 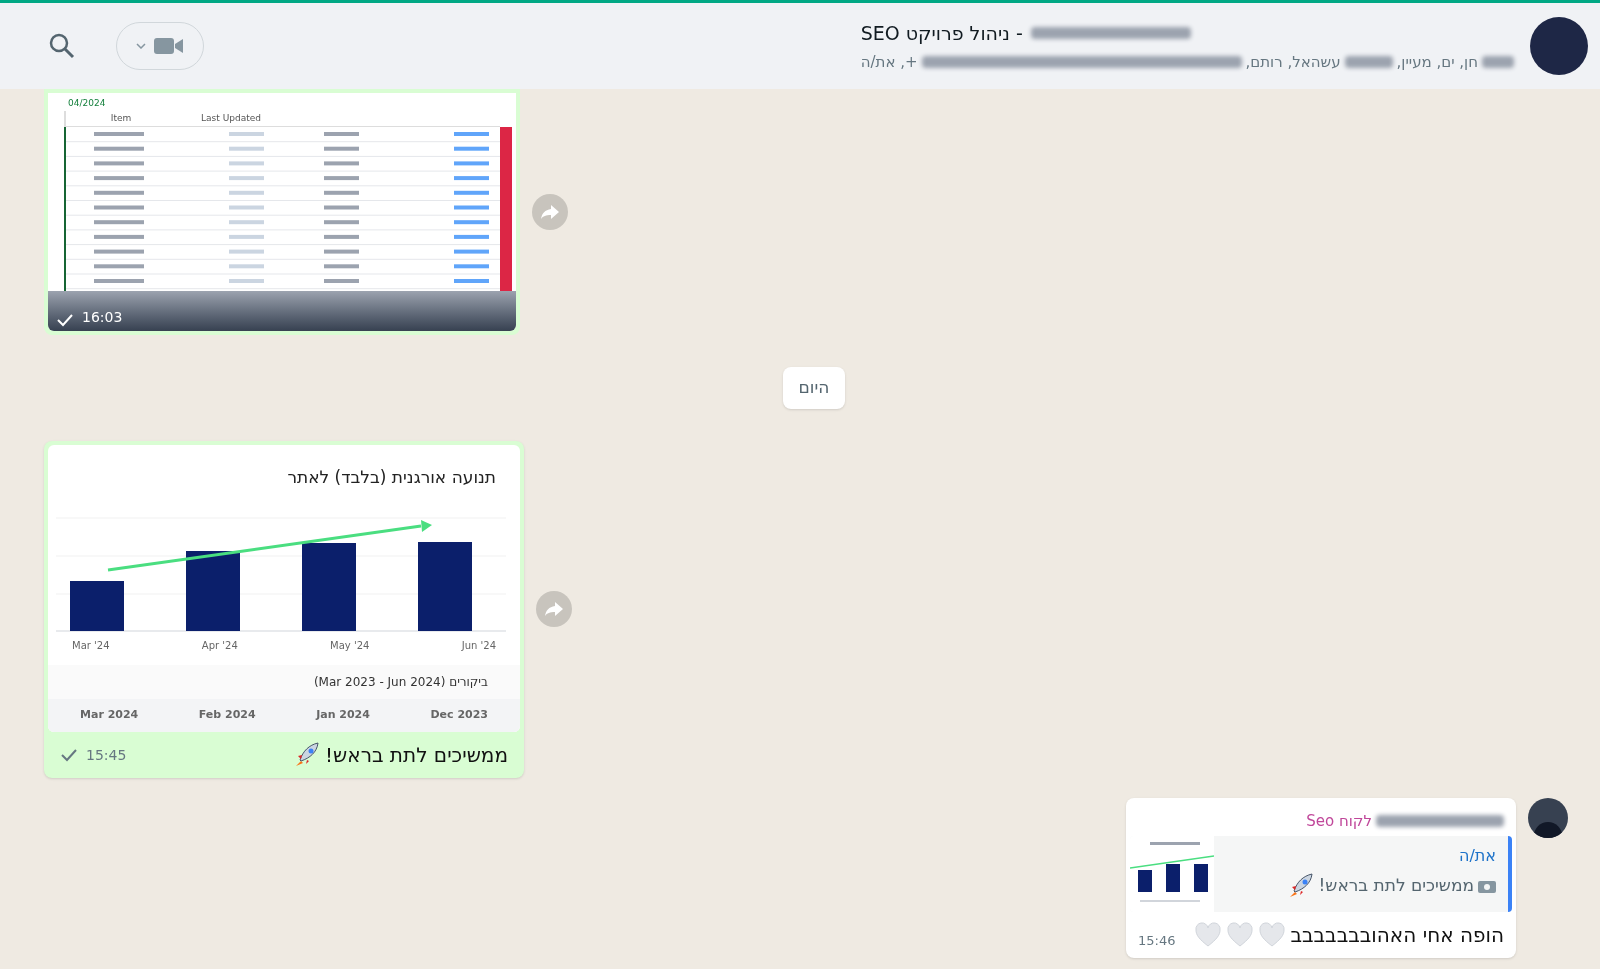 I want to click on message-time: 15:46, so click(x=1157, y=940).